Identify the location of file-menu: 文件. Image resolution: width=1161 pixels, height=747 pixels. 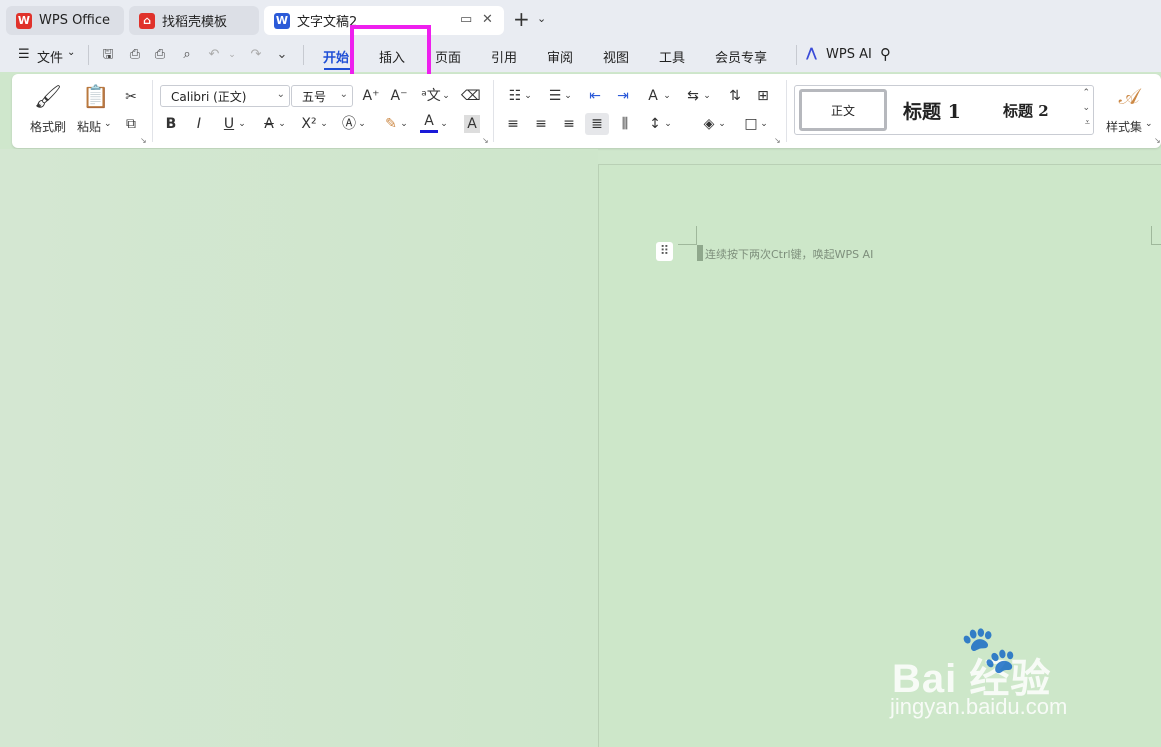
(50, 56).